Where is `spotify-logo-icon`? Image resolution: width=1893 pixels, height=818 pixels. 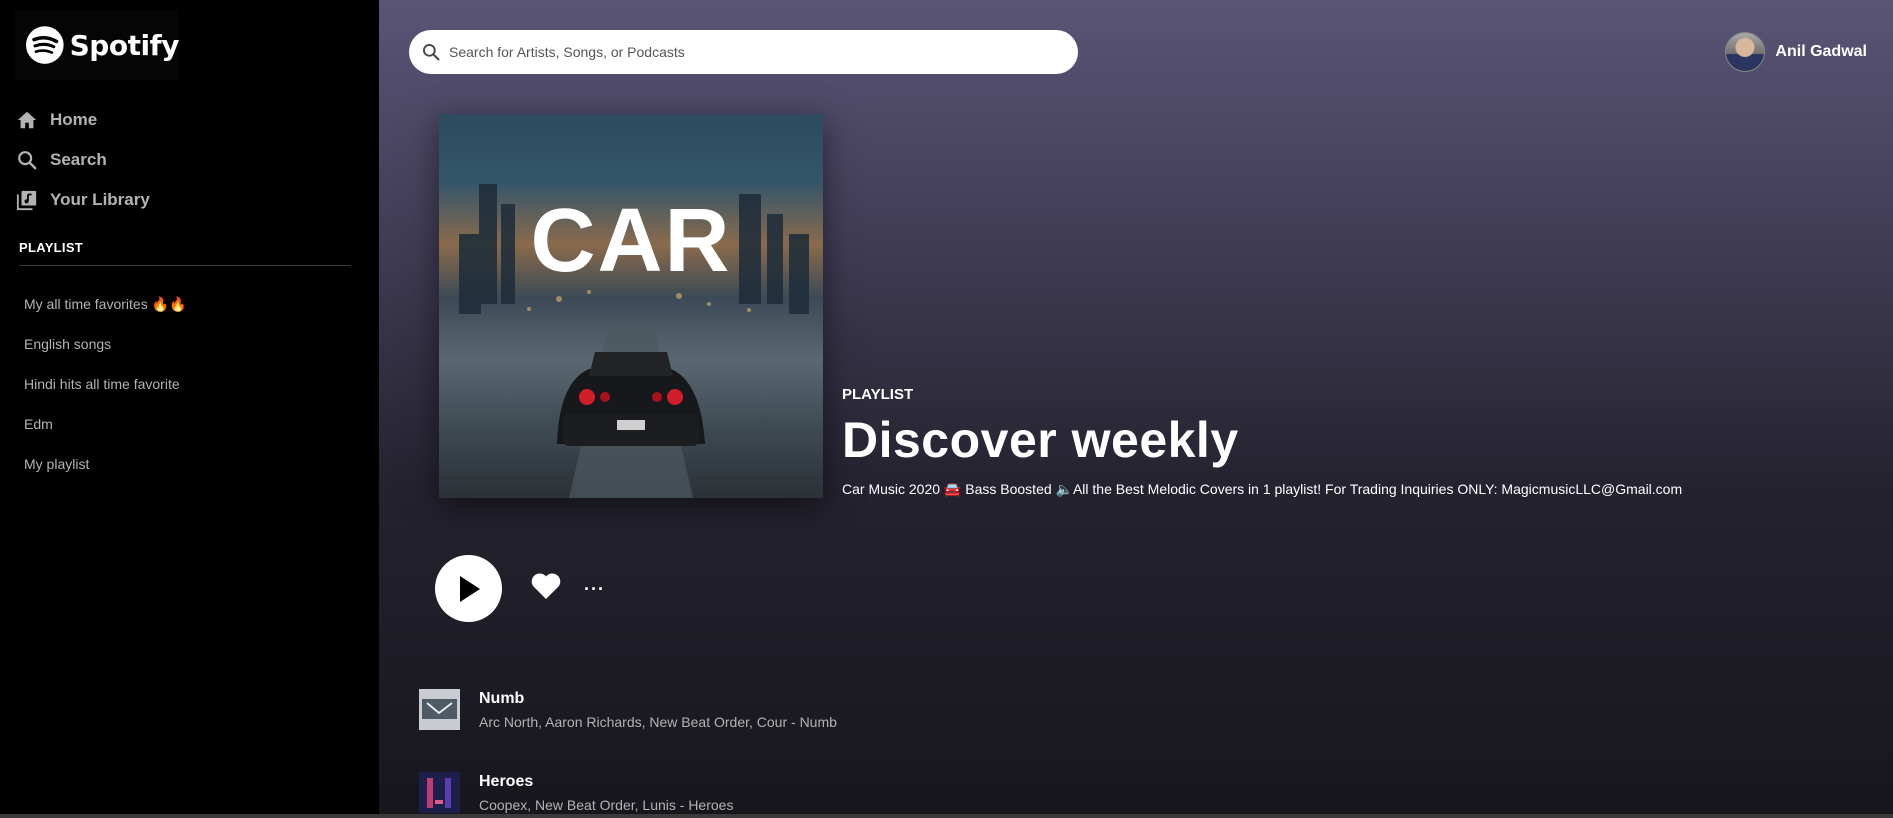 spotify-logo-icon is located at coordinates (45, 45).